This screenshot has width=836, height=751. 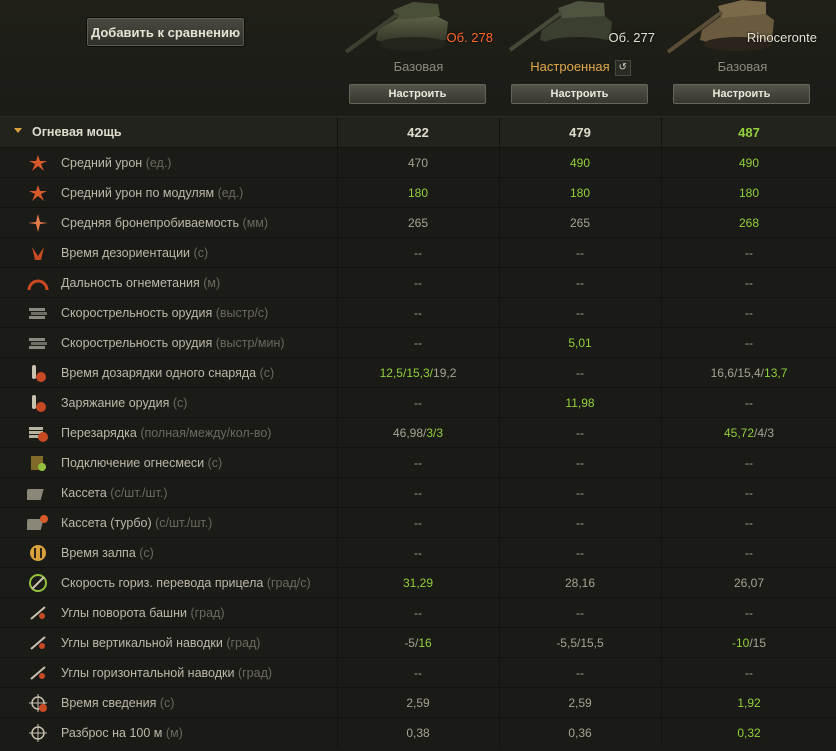 I want to click on row-label-cell: Время сведения (с), so click(x=168, y=702).